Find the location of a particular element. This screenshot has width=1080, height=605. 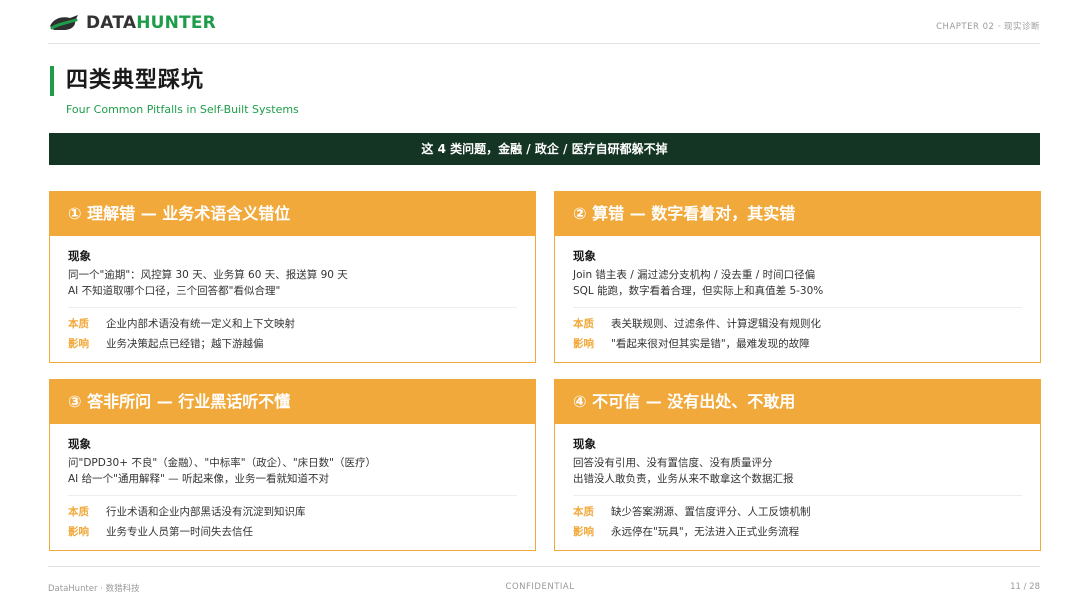

title-block: 四类典型踩坑 is located at coordinates (127, 81).